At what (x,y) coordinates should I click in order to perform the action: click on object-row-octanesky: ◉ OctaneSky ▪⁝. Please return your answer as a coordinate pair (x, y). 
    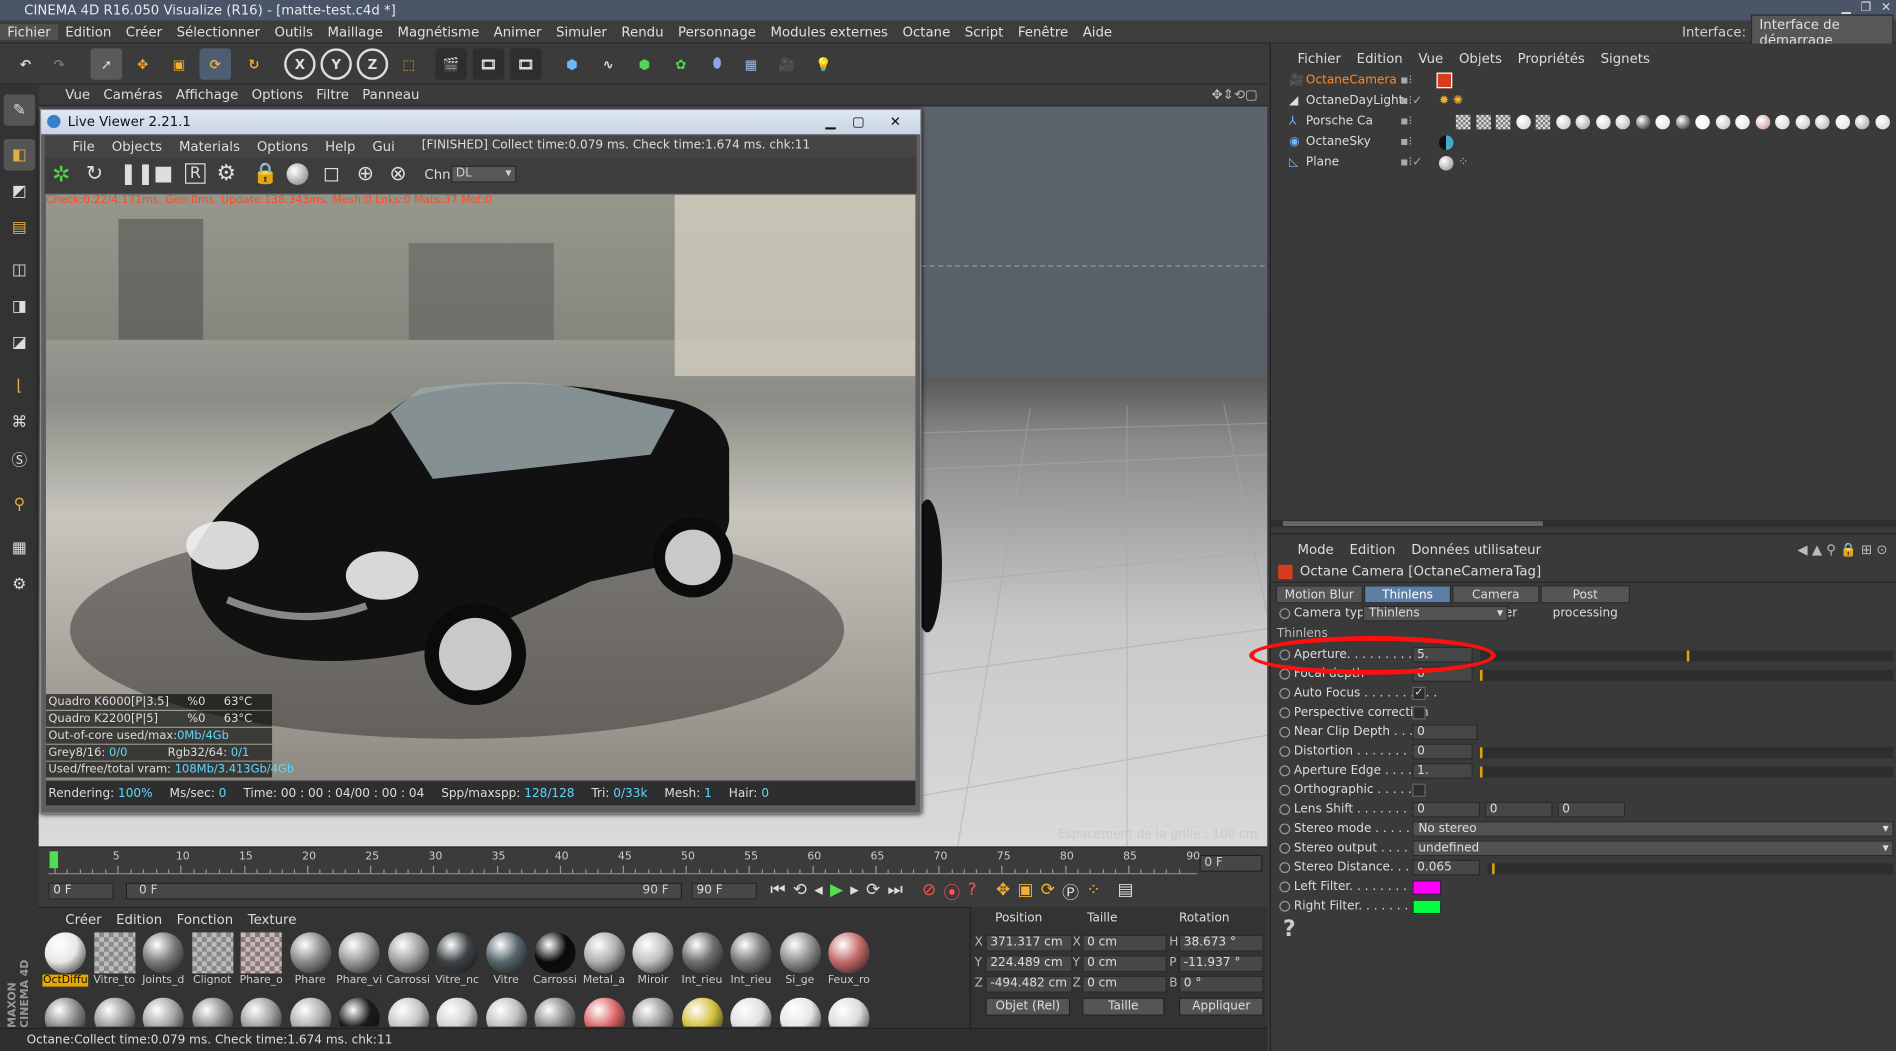
    Looking at the image, I should click on (1585, 142).